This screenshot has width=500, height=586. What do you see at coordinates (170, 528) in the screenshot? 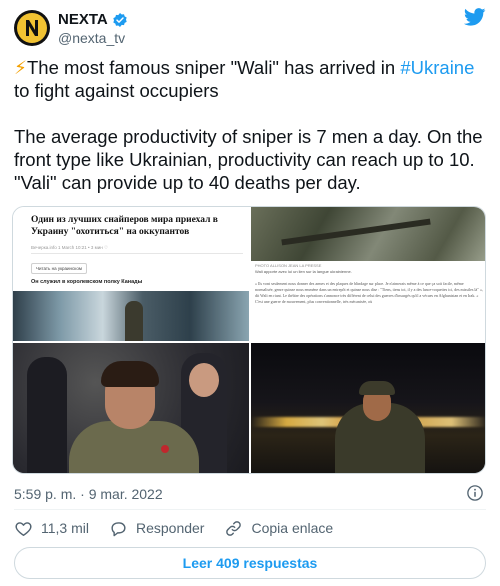
I see `reply-label: Responder` at bounding box center [170, 528].